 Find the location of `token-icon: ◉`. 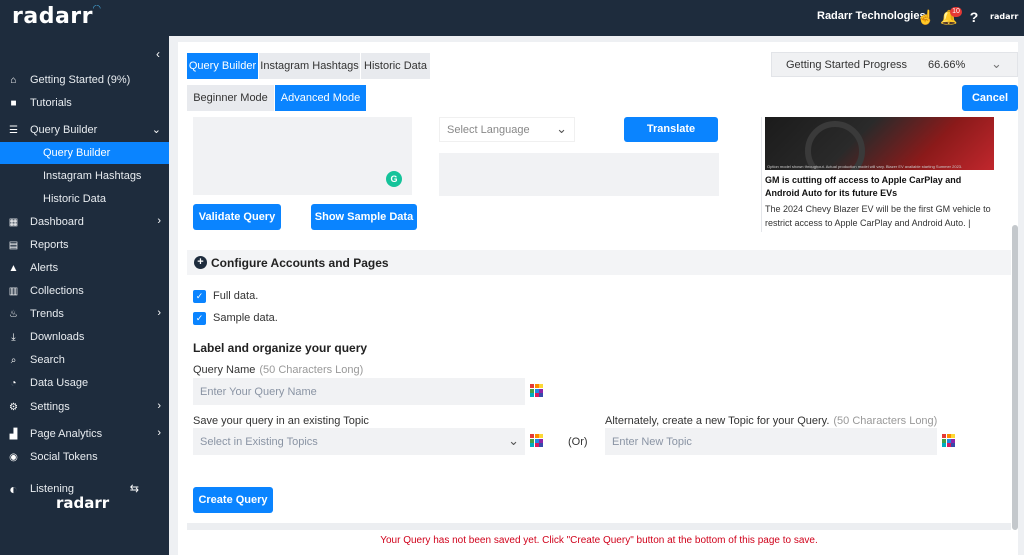

token-icon: ◉ is located at coordinates (13, 457).